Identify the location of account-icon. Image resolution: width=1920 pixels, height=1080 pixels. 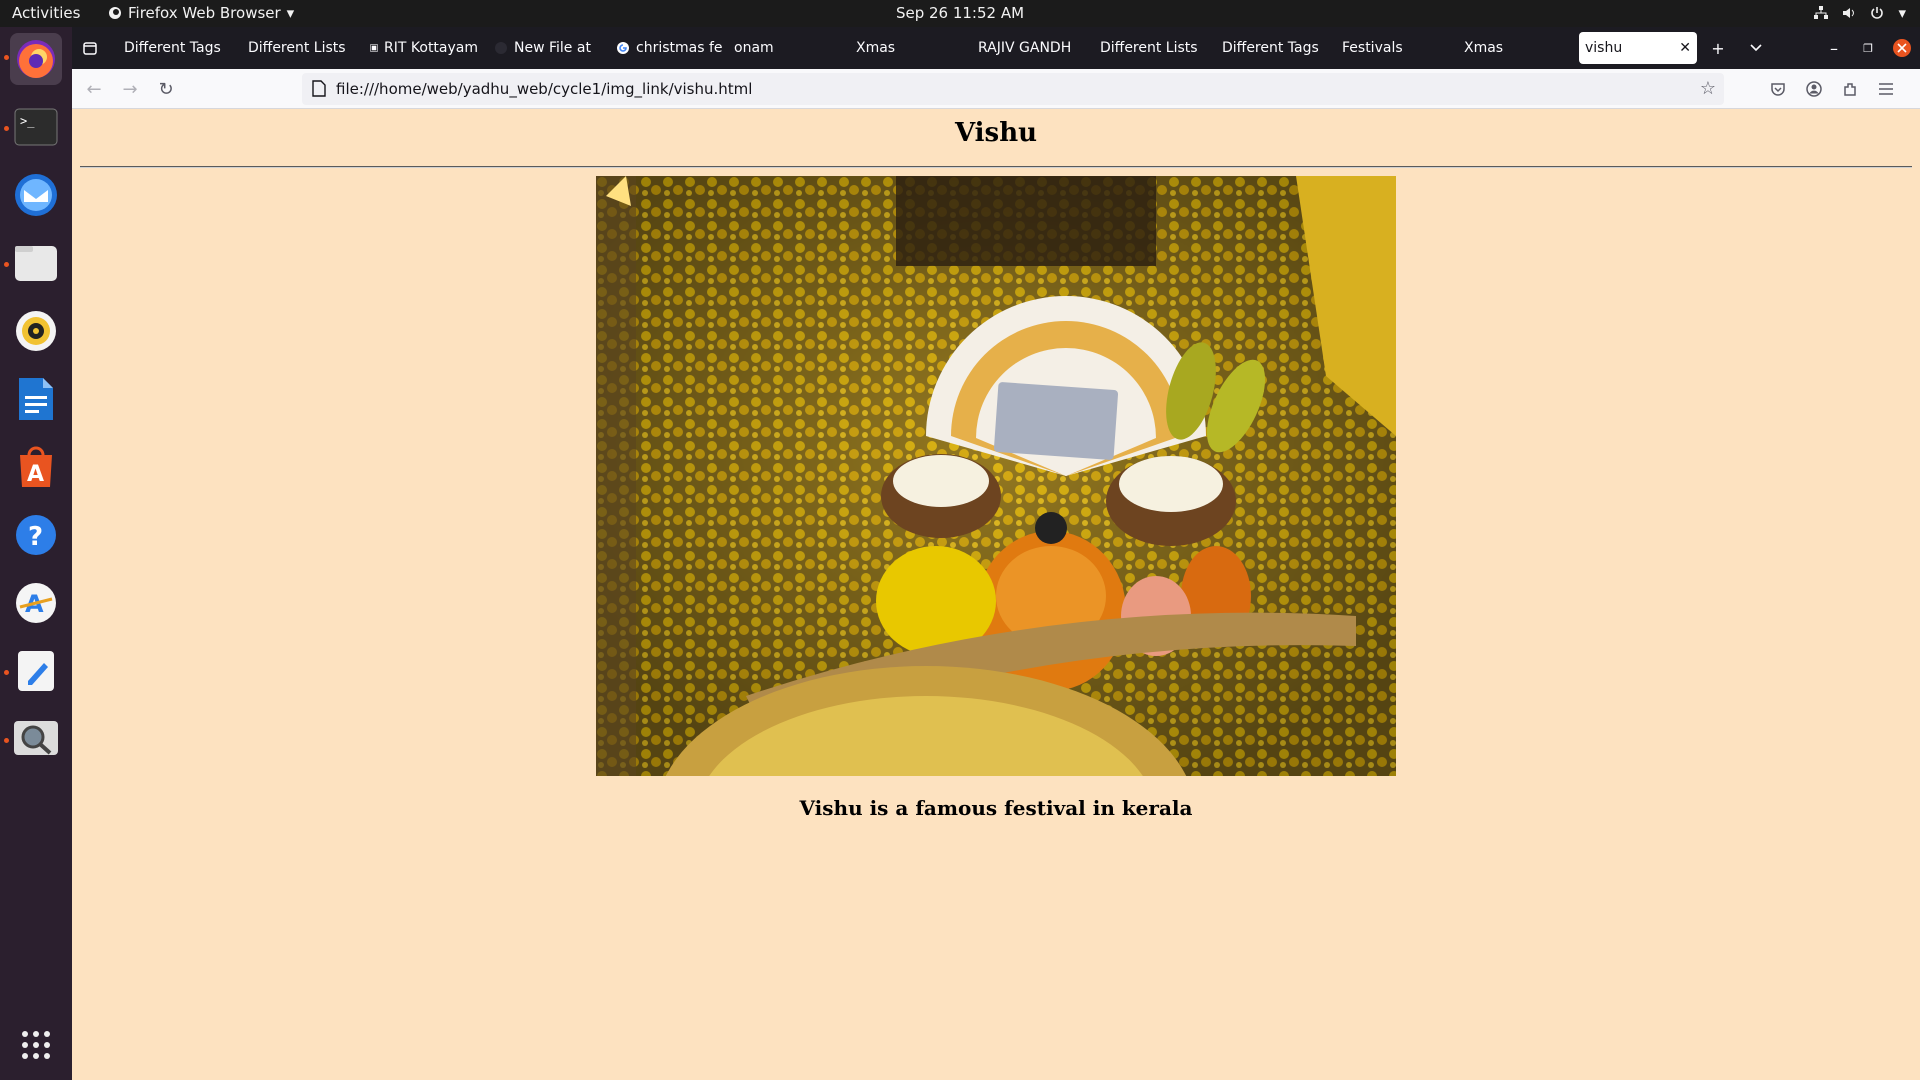
(1814, 89).